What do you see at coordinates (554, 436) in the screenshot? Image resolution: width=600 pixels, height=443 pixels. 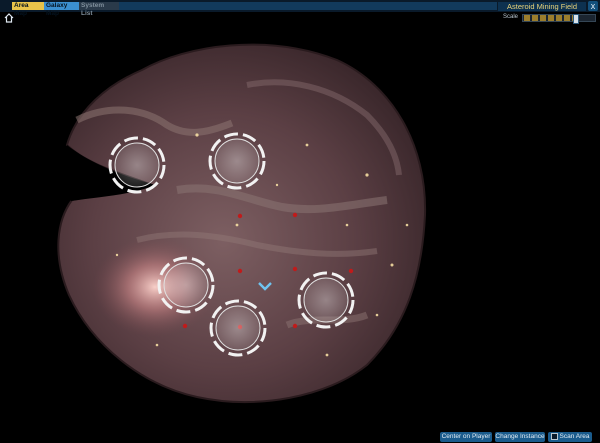 I see `scan-icon` at bounding box center [554, 436].